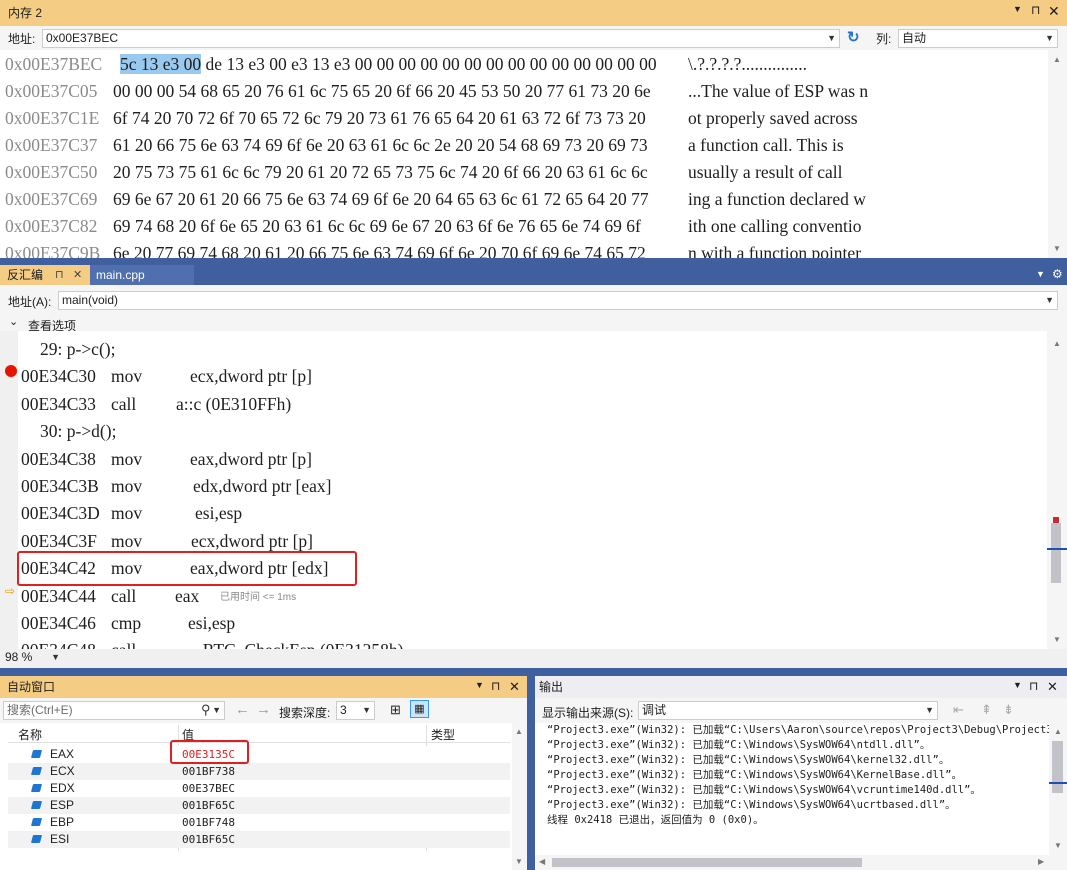 This screenshot has height=870, width=1067. Describe the element at coordinates (978, 38) in the screenshot. I see `memory-column-select: 自动 ▼` at that location.